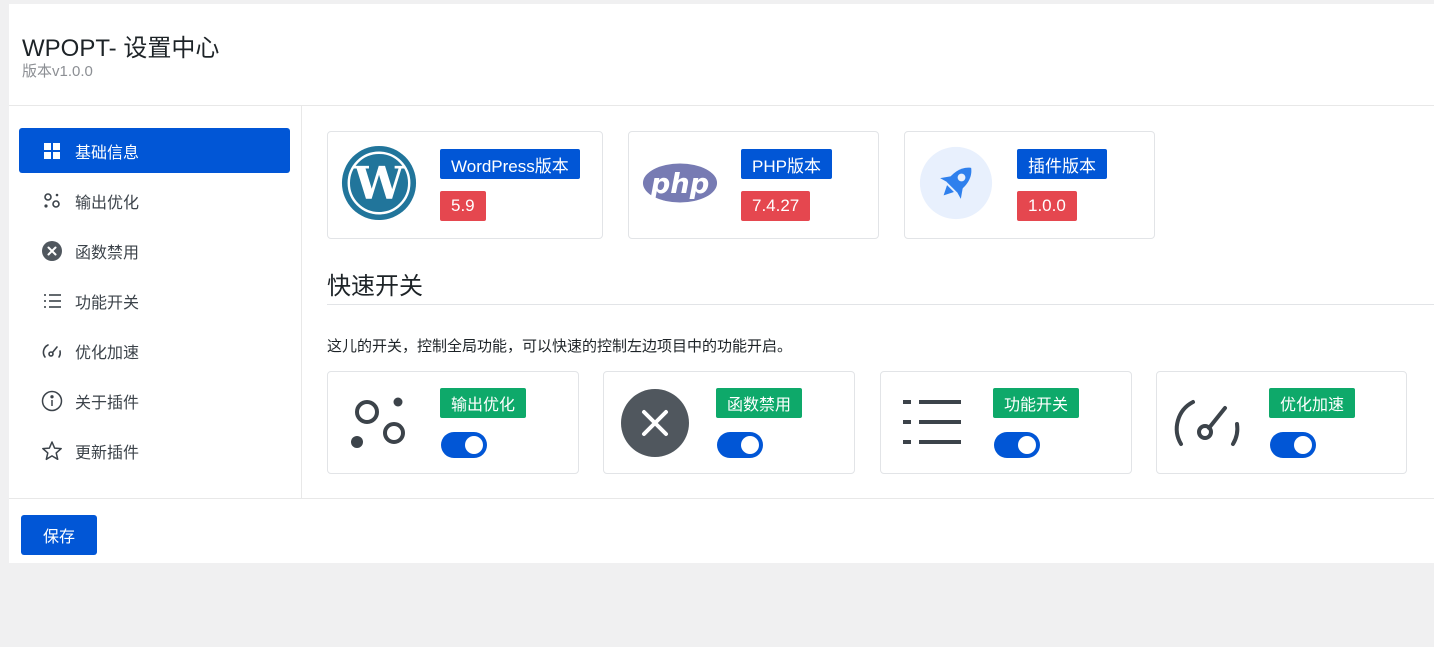 Image resolution: width=1434 pixels, height=647 pixels. Describe the element at coordinates (759, 403) in the screenshot. I see `switch-label: 函数禁用` at that location.